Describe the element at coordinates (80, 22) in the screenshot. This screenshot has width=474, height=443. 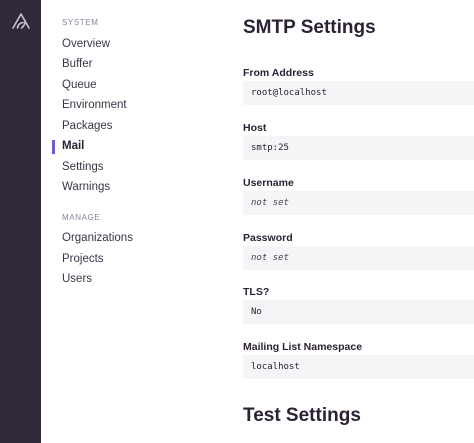
I see `nav-heading-system: SYSTEM` at that location.